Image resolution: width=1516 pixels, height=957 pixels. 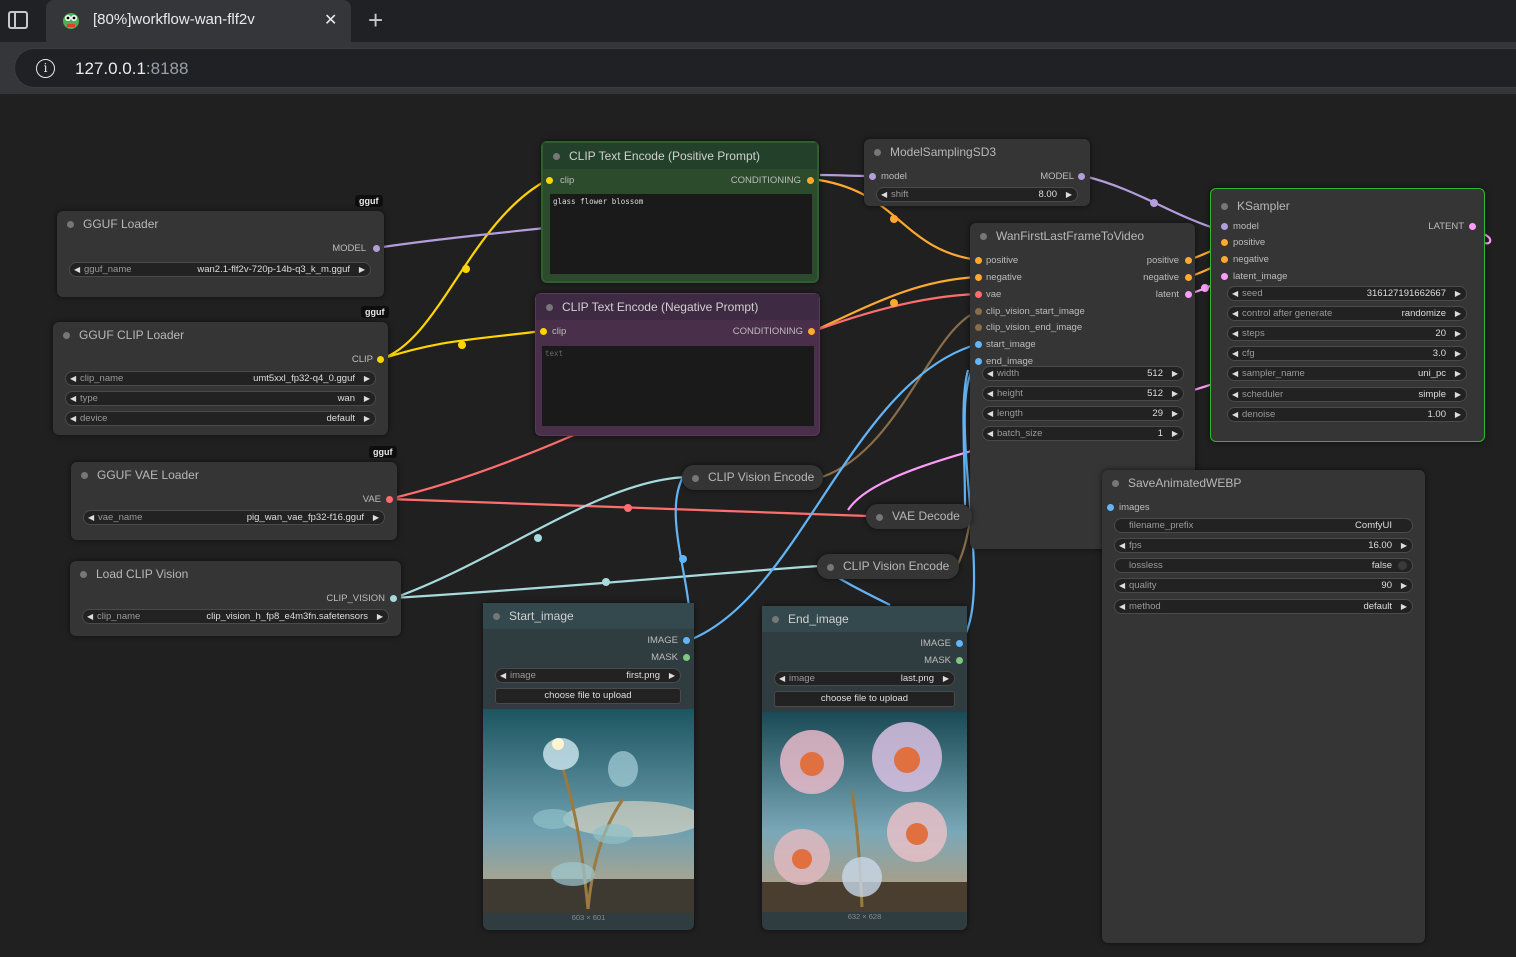 What do you see at coordinates (376, 248) in the screenshot?
I see `output-model-socket` at bounding box center [376, 248].